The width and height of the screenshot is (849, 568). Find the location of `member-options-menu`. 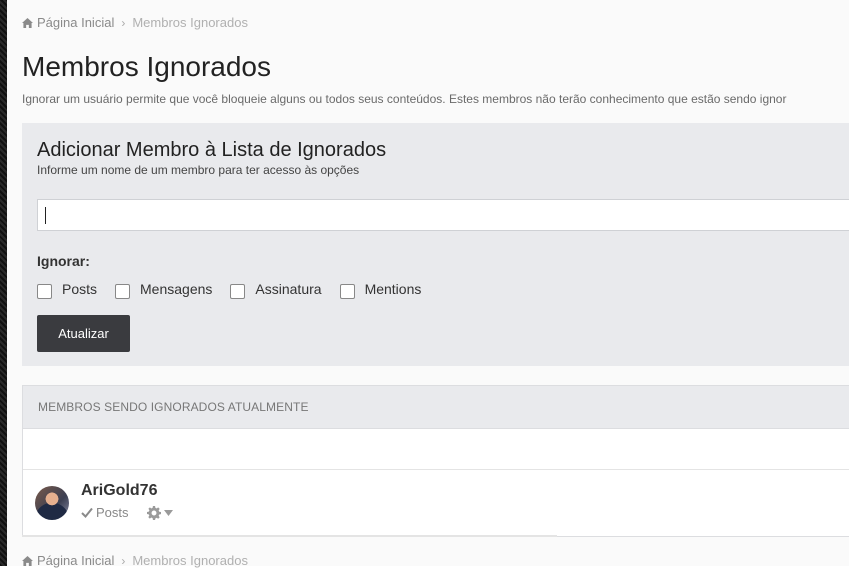

member-options-menu is located at coordinates (159, 512).